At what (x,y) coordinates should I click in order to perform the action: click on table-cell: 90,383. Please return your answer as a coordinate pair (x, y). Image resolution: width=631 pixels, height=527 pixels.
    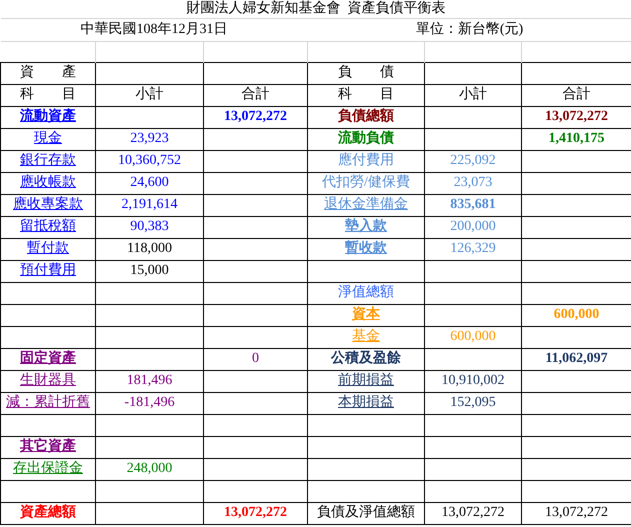
    Looking at the image, I should click on (150, 227).